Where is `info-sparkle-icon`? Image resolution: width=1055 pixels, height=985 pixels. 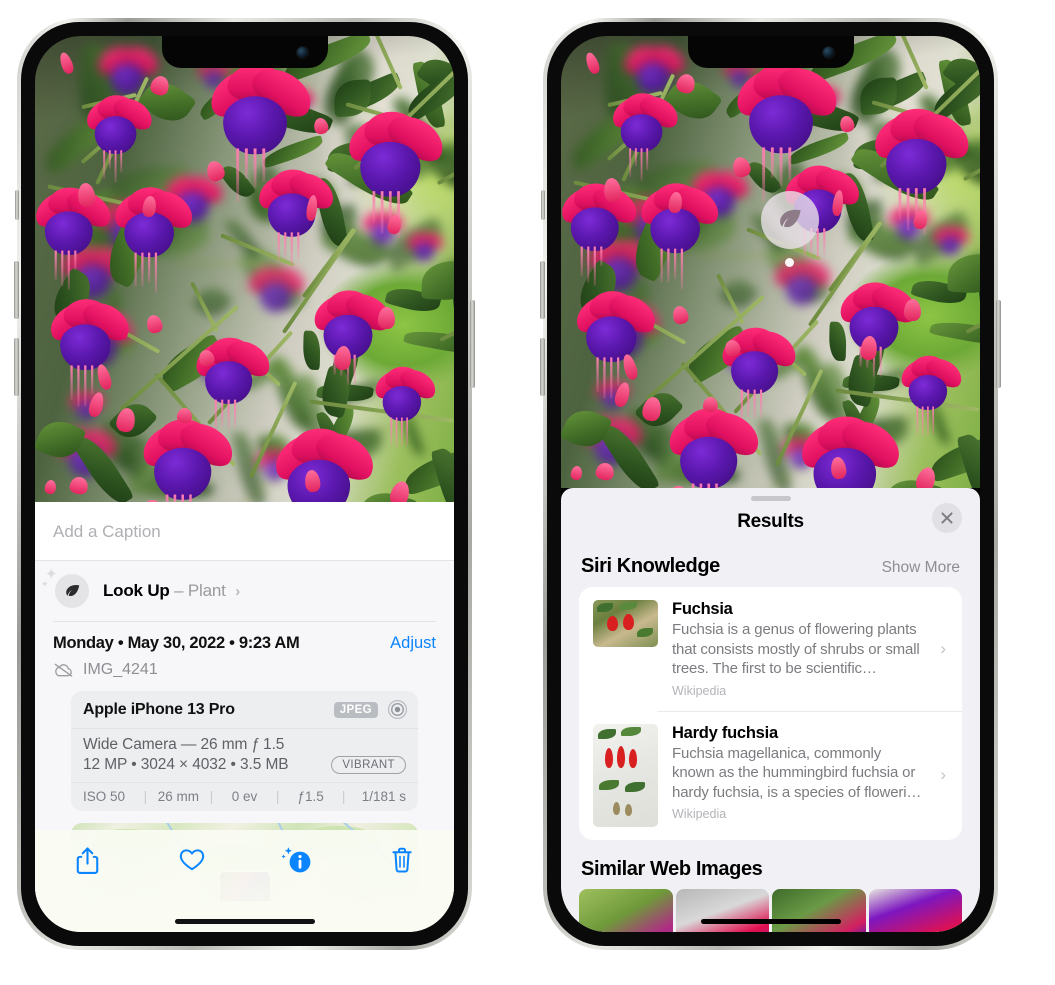
info-sparkle-icon is located at coordinates (296, 860).